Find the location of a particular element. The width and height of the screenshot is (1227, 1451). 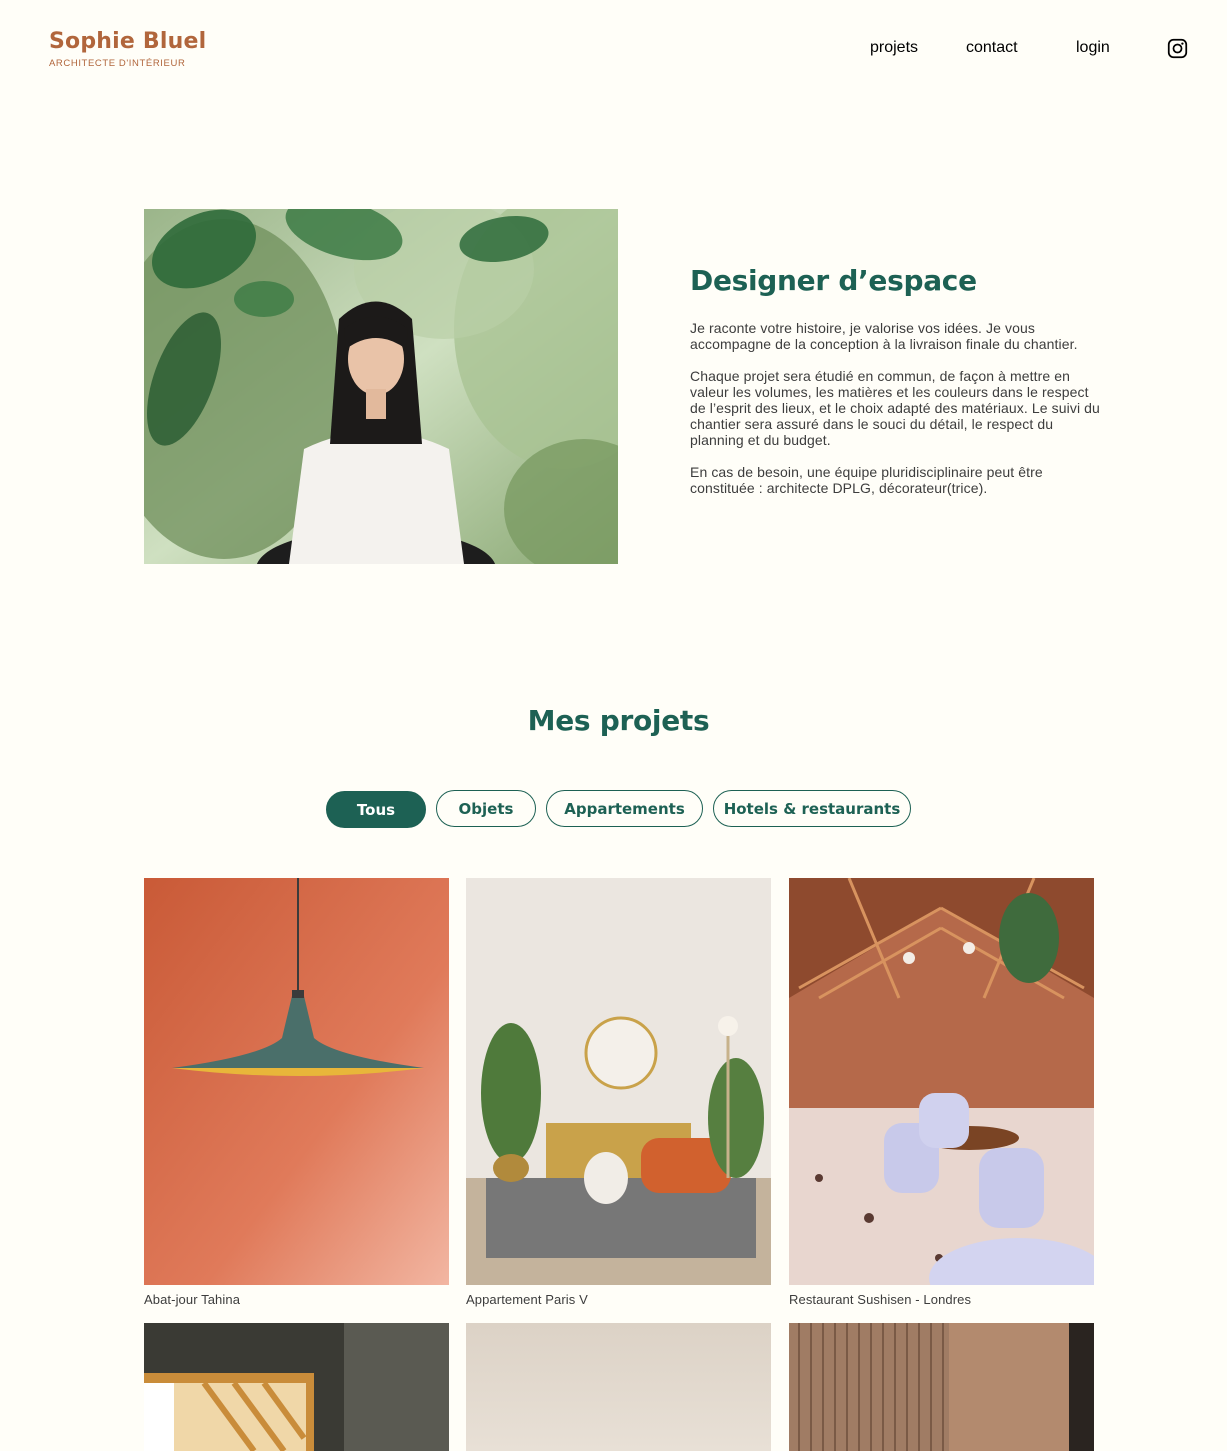

filter-appartements-button: Appartements is located at coordinates (624, 808).